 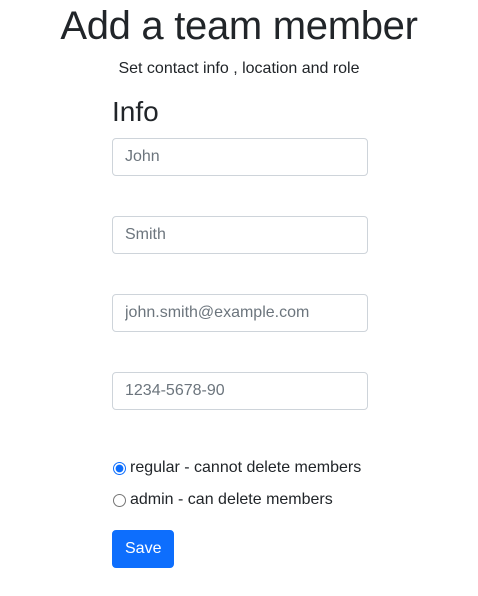 I want to click on role-option-admin: admin - can delete members, so click(x=240, y=500).